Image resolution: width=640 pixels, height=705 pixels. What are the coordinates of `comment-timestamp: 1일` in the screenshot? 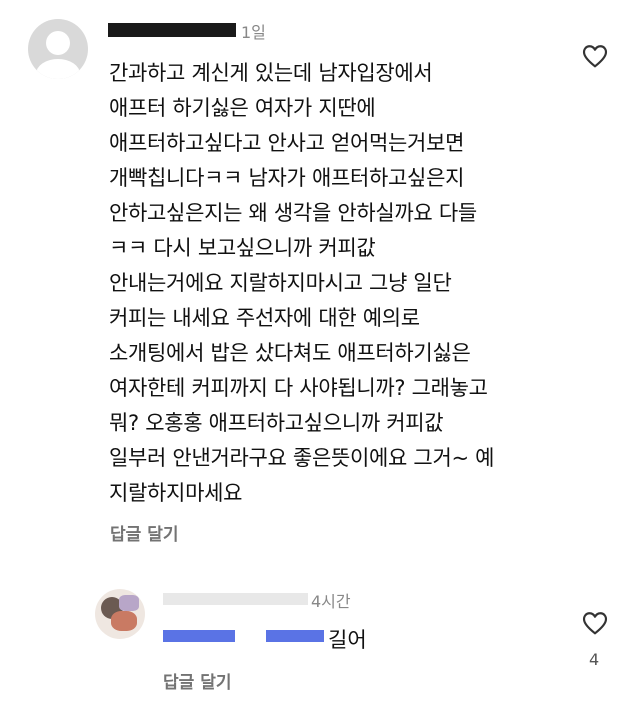 It's located at (253, 32).